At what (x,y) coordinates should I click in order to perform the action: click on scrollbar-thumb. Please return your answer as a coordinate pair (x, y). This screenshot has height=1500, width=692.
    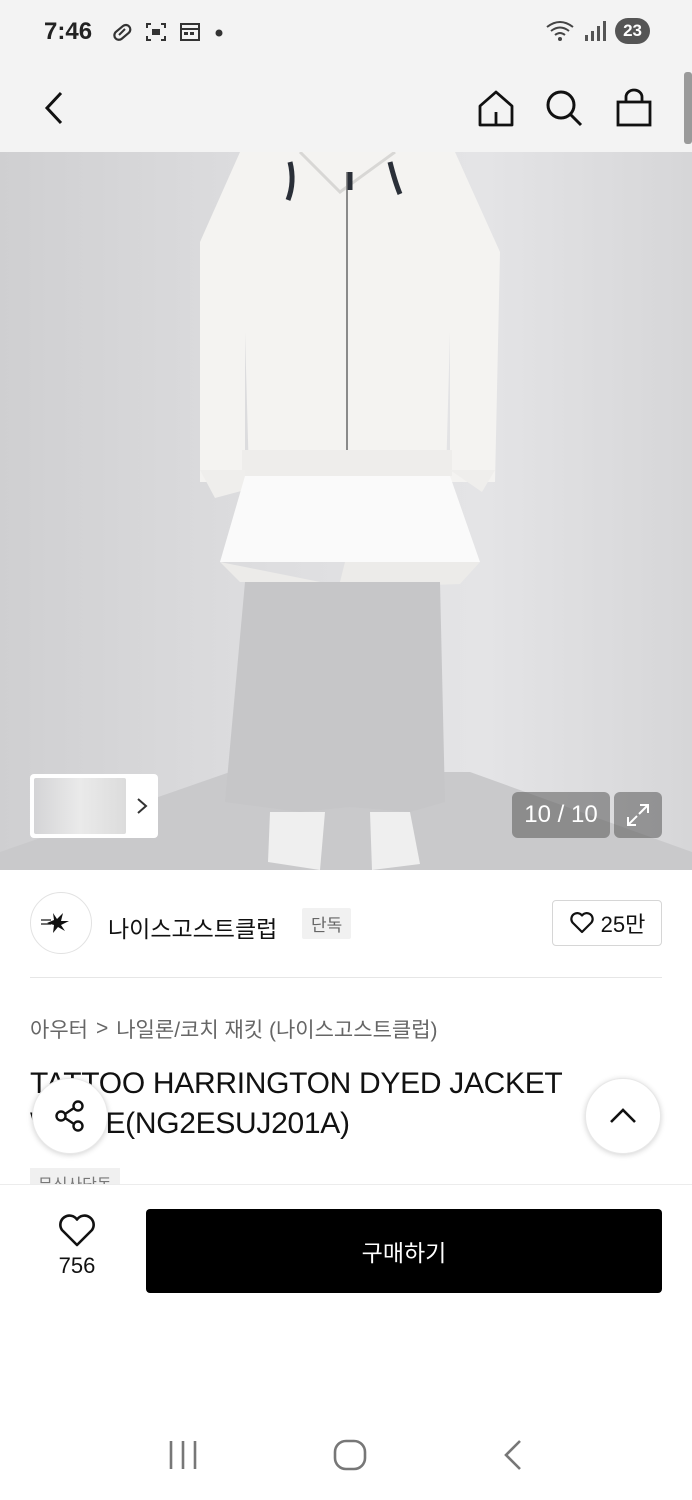
    Looking at the image, I should click on (688, 108).